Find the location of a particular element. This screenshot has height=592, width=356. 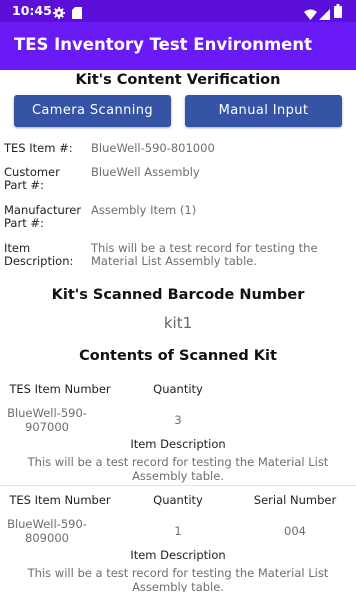

app-bar: TES Inventory Test Environment is located at coordinates (178, 46).